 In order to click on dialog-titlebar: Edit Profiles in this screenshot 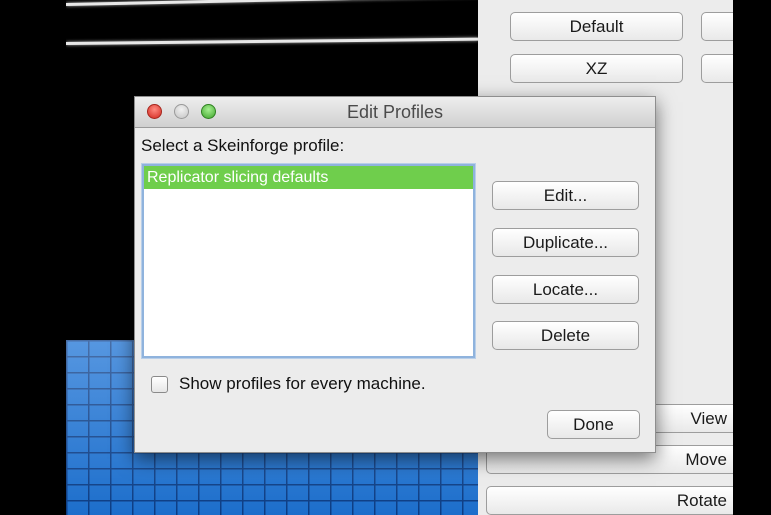, I will do `click(395, 112)`.